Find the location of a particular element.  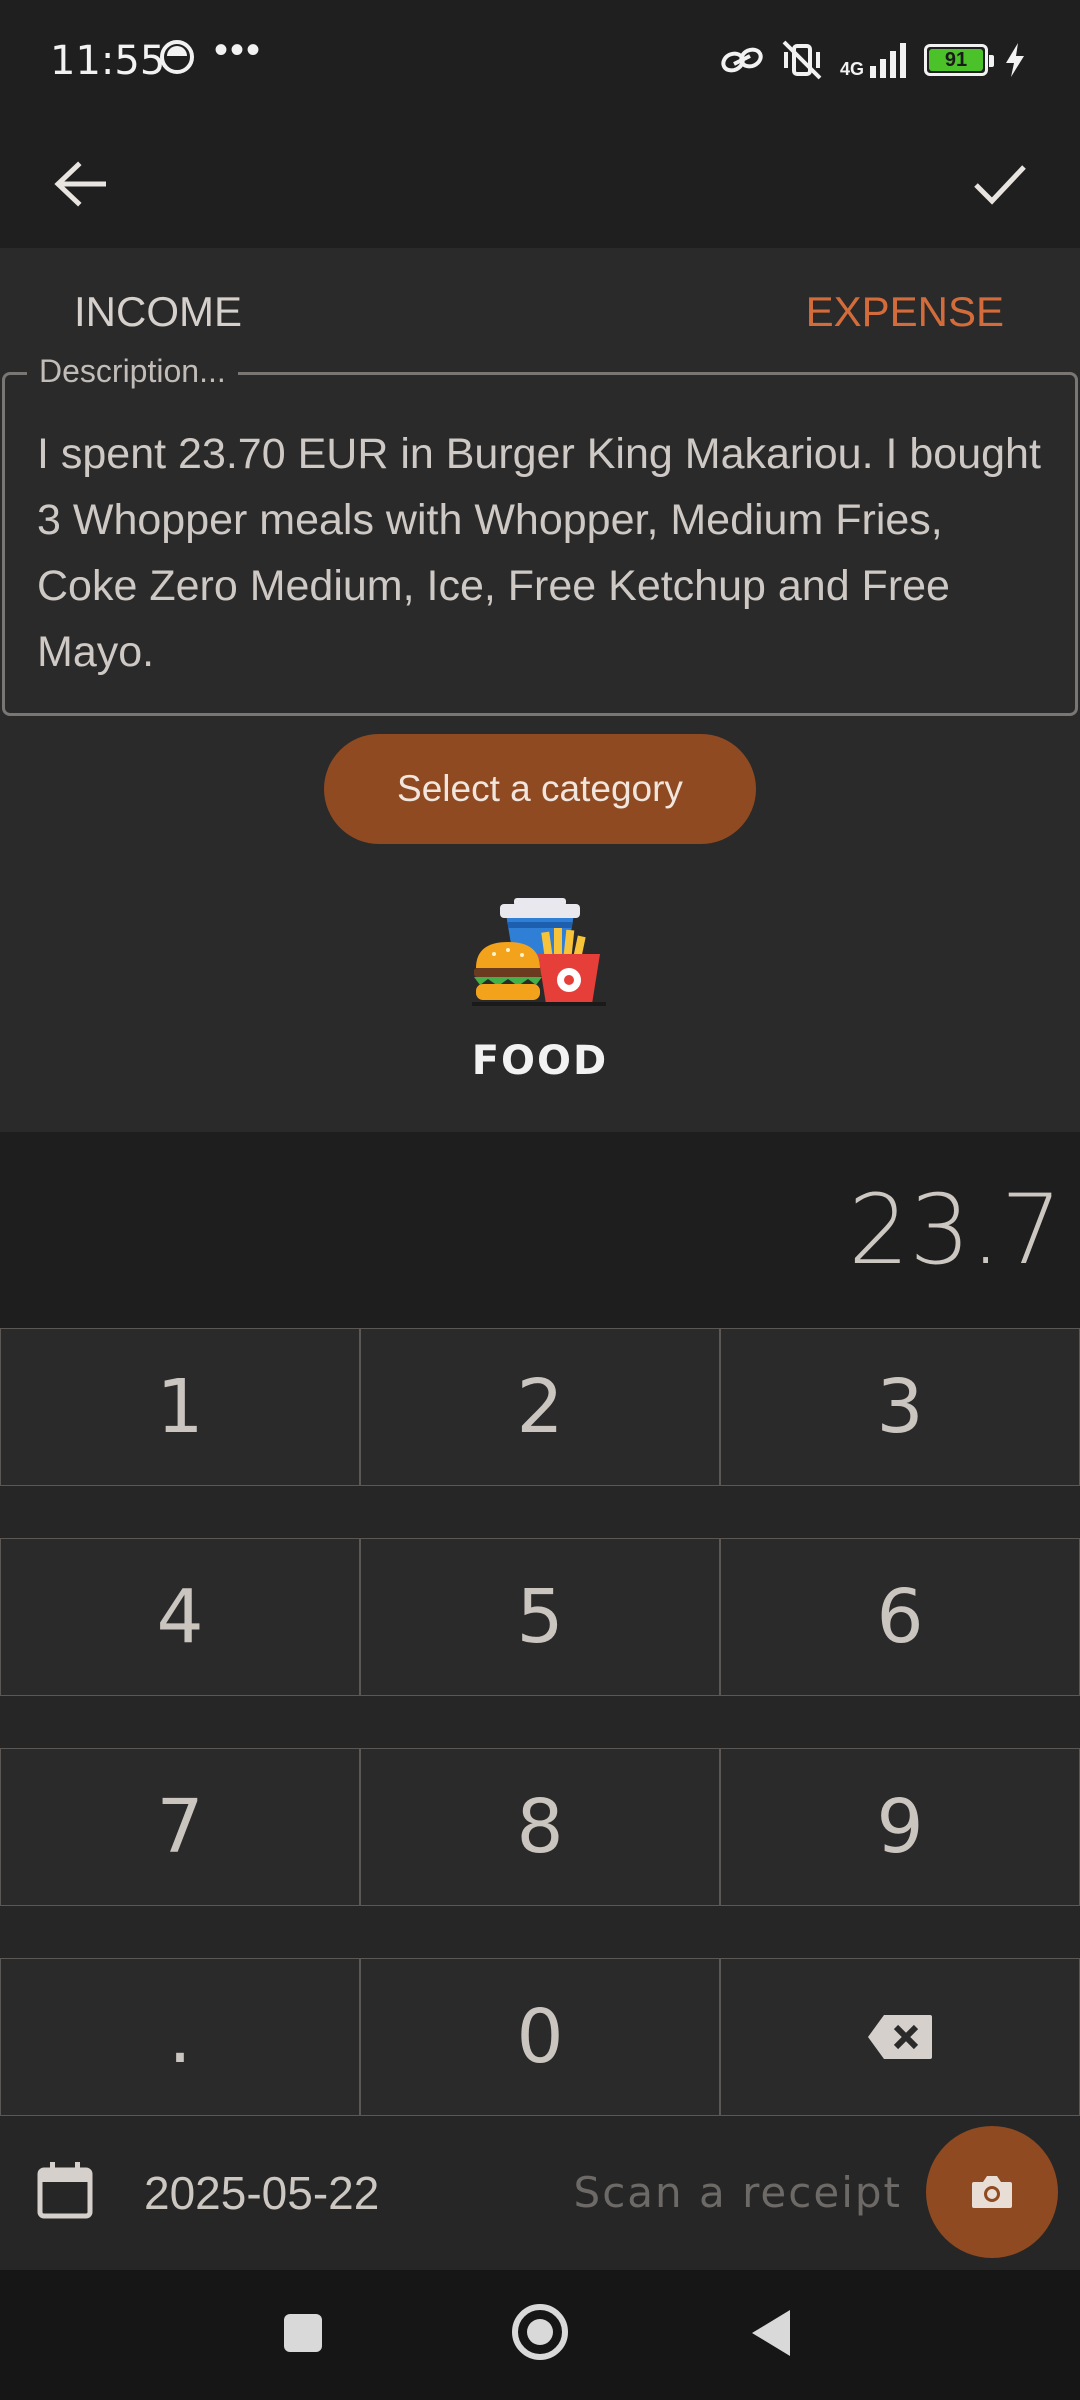

signal-group: 4G is located at coordinates (874, 60).